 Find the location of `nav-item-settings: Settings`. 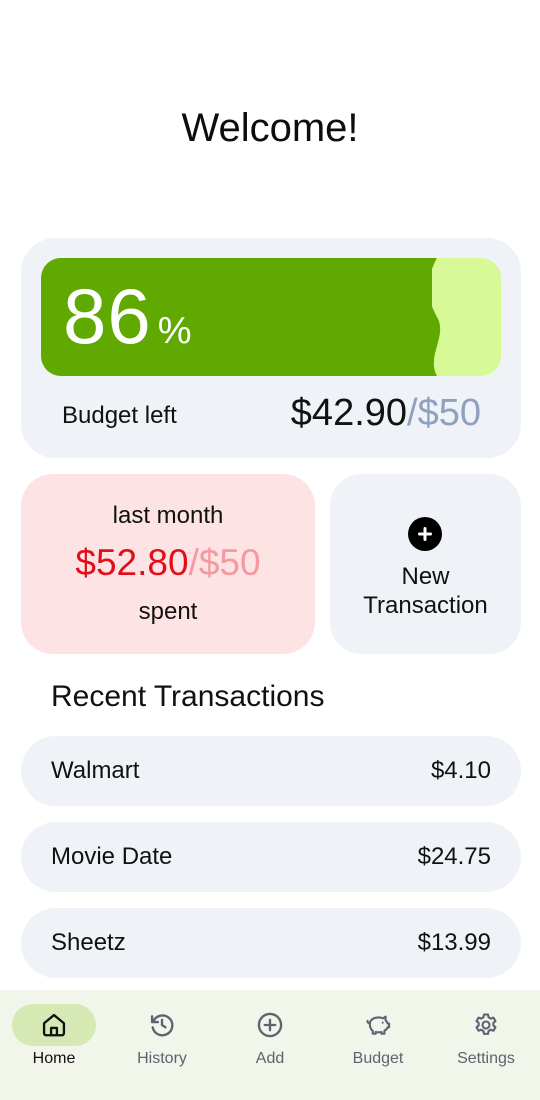

nav-item-settings: Settings is located at coordinates (486, 1045).